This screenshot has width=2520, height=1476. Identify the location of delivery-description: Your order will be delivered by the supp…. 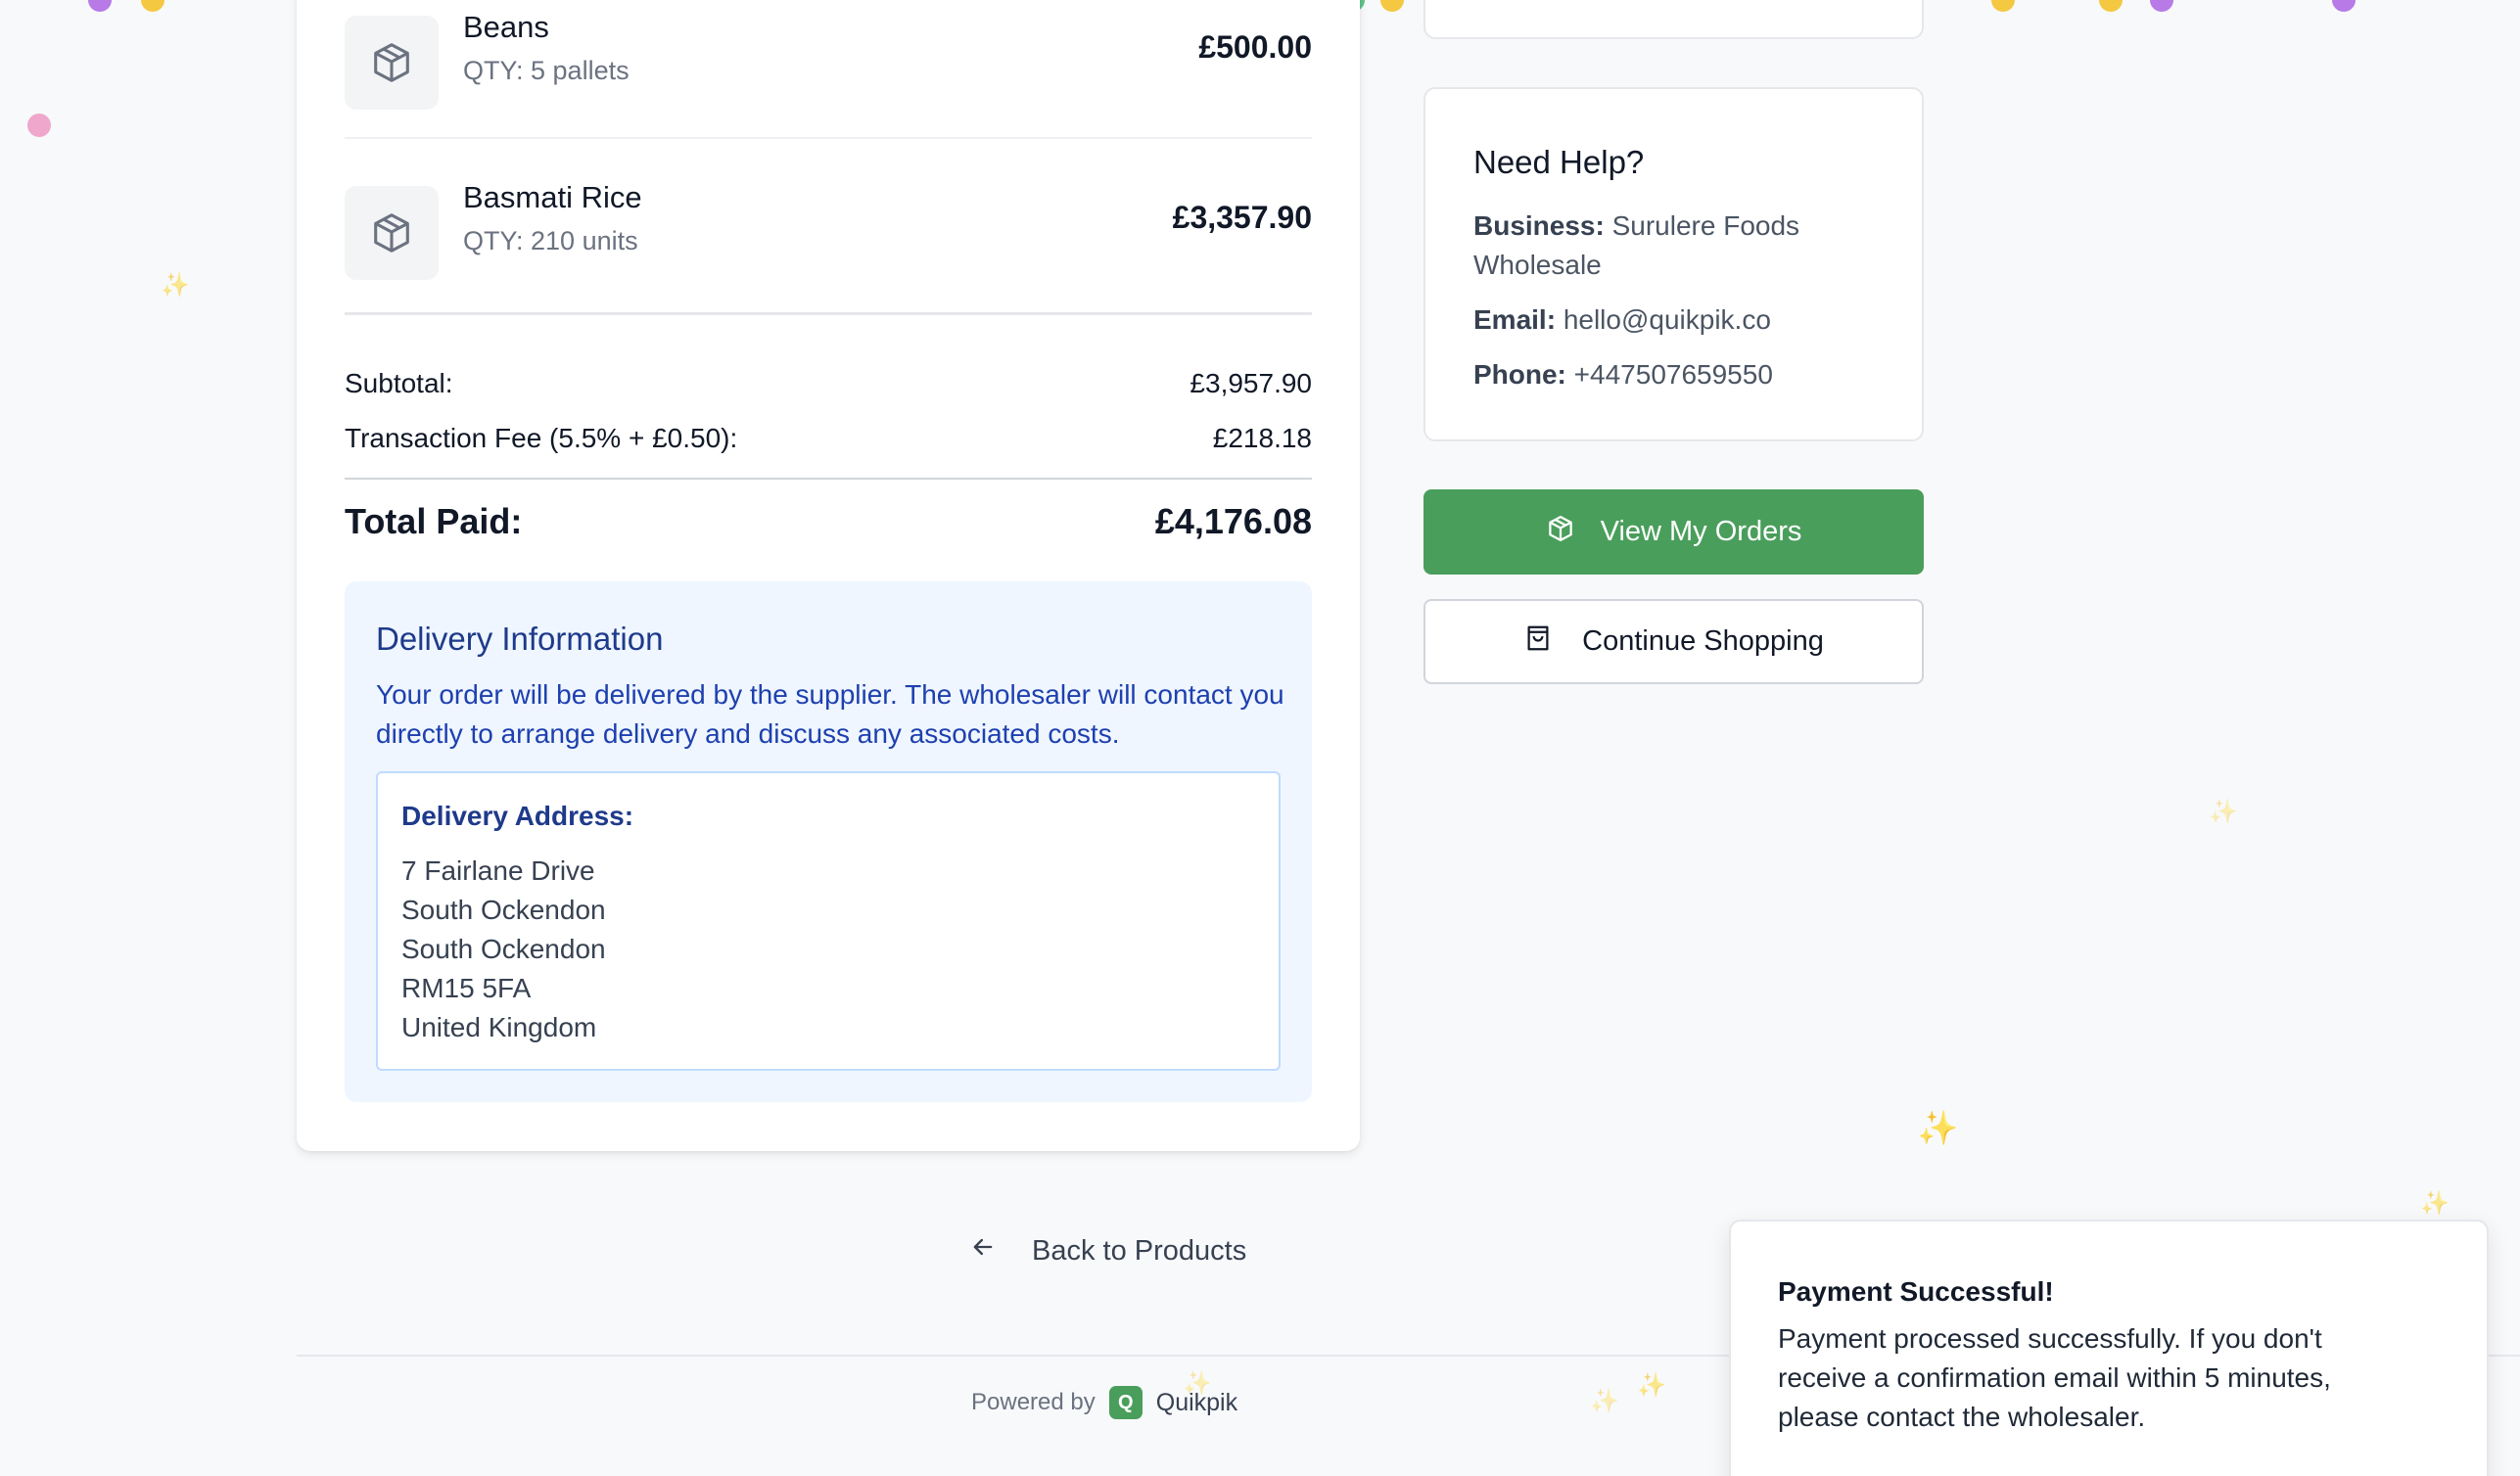
(830, 714).